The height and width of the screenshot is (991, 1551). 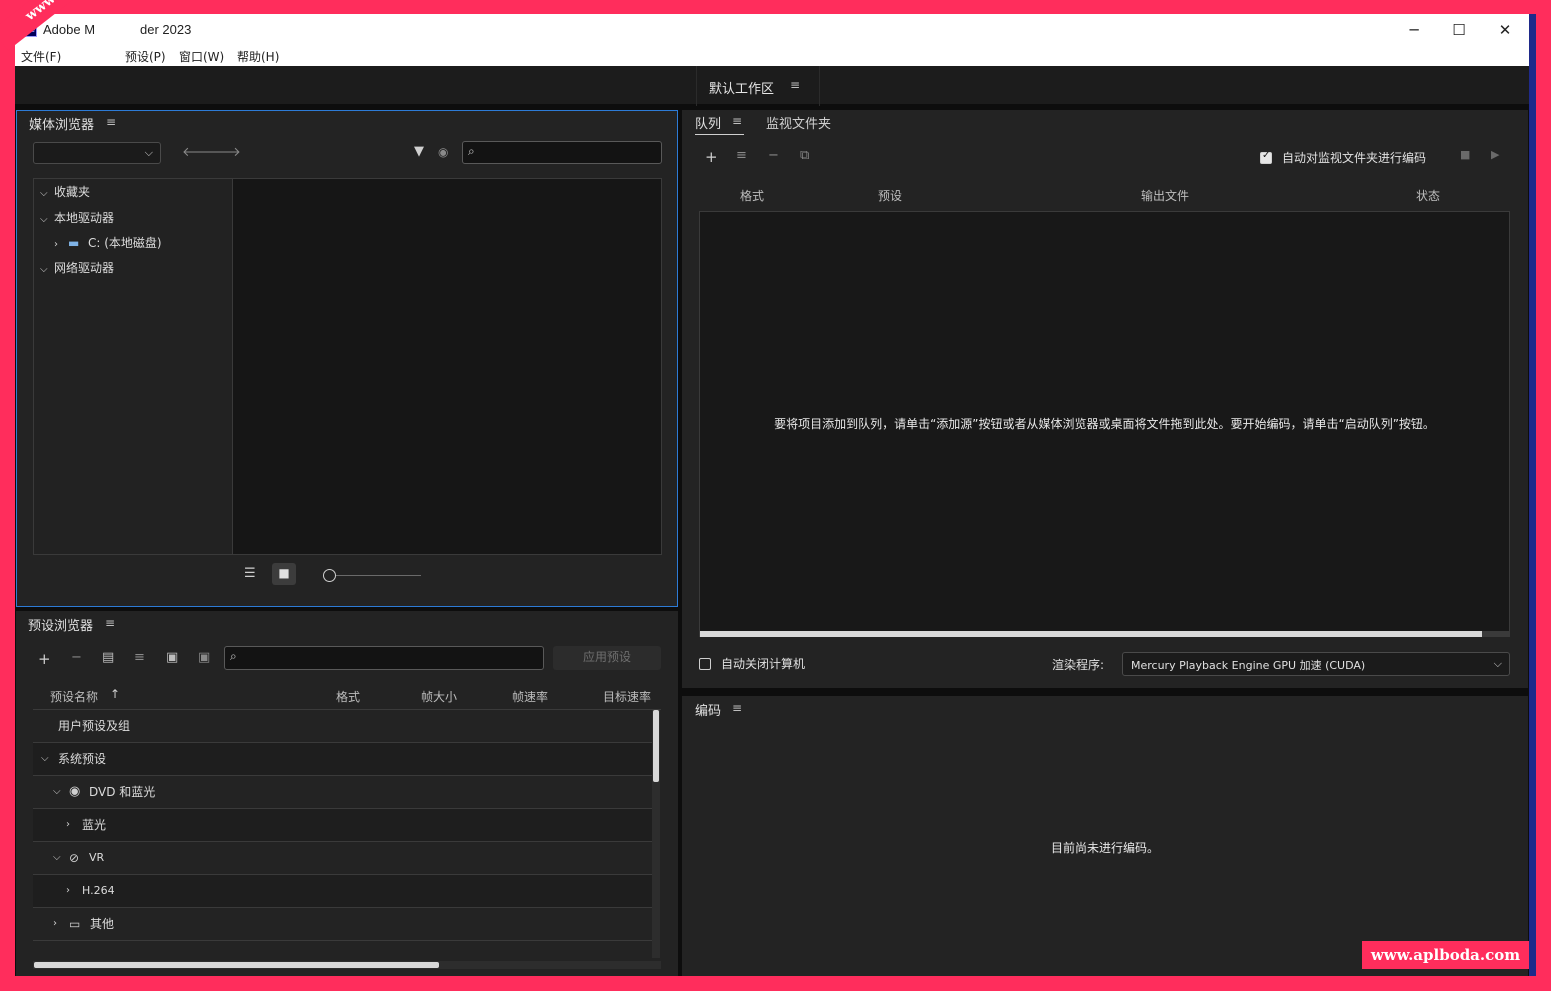 What do you see at coordinates (204, 657) in the screenshot?
I see `export-preset-icon: ▣` at bounding box center [204, 657].